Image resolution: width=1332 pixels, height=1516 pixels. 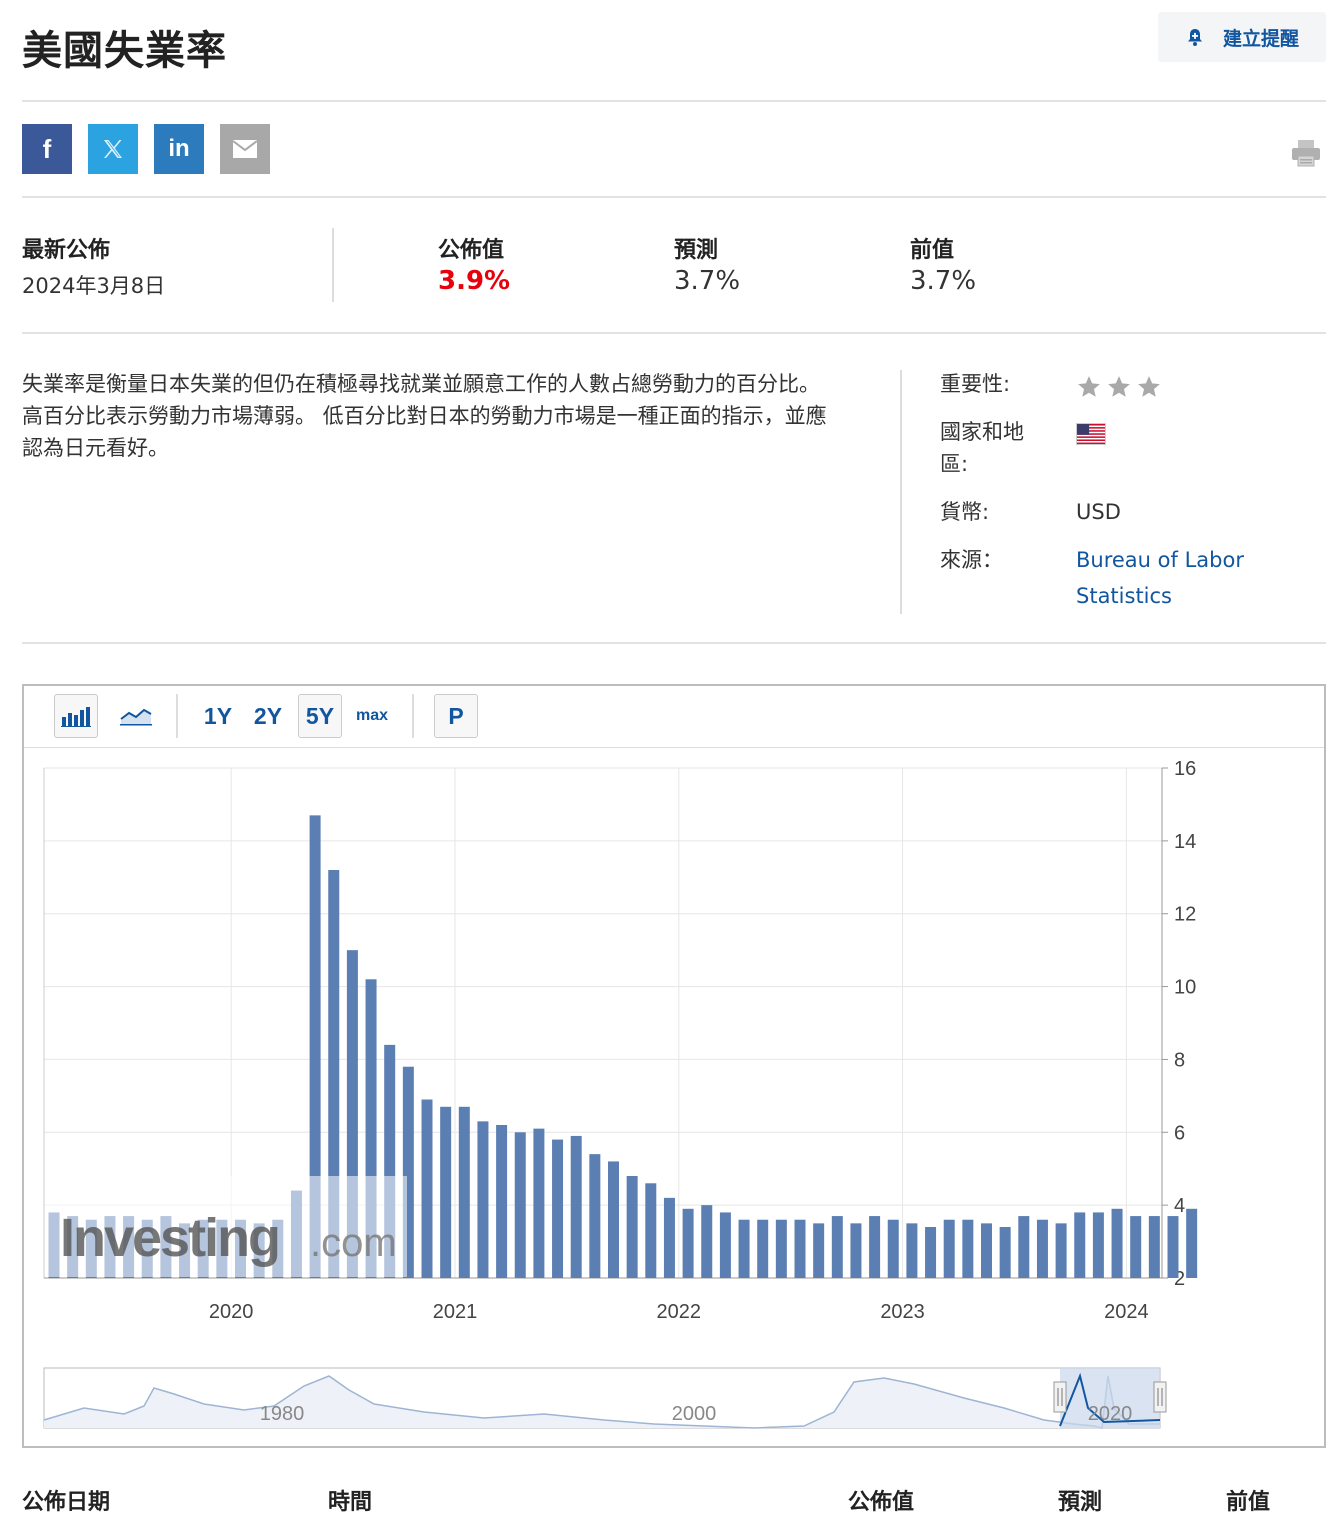 What do you see at coordinates (679, 1312) in the screenshot?
I see `x-tick-label: 2022` at bounding box center [679, 1312].